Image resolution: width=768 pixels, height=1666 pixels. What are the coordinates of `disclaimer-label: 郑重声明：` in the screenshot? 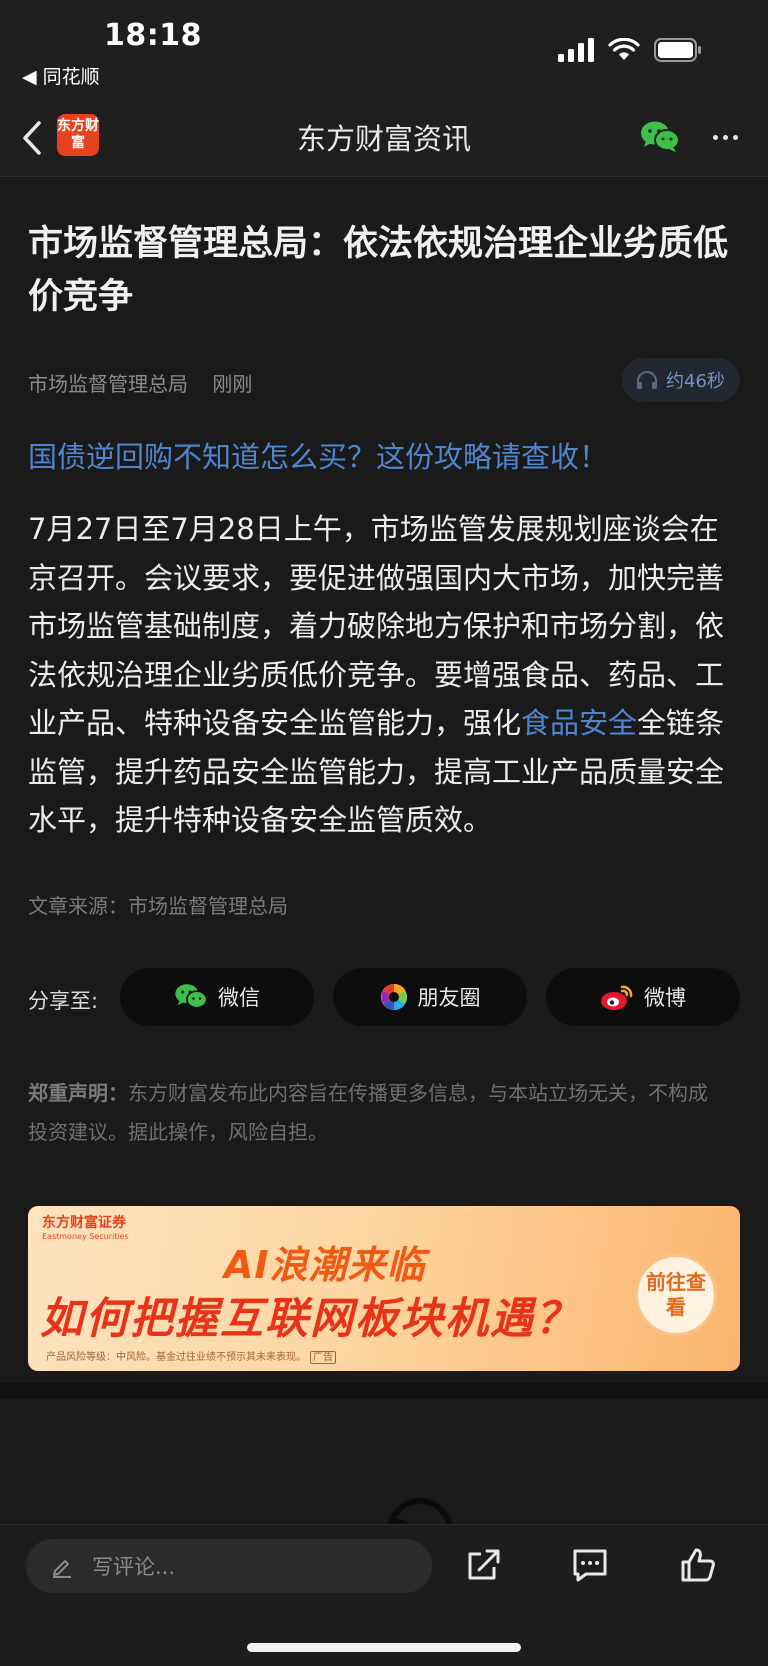 It's located at (78, 1093).